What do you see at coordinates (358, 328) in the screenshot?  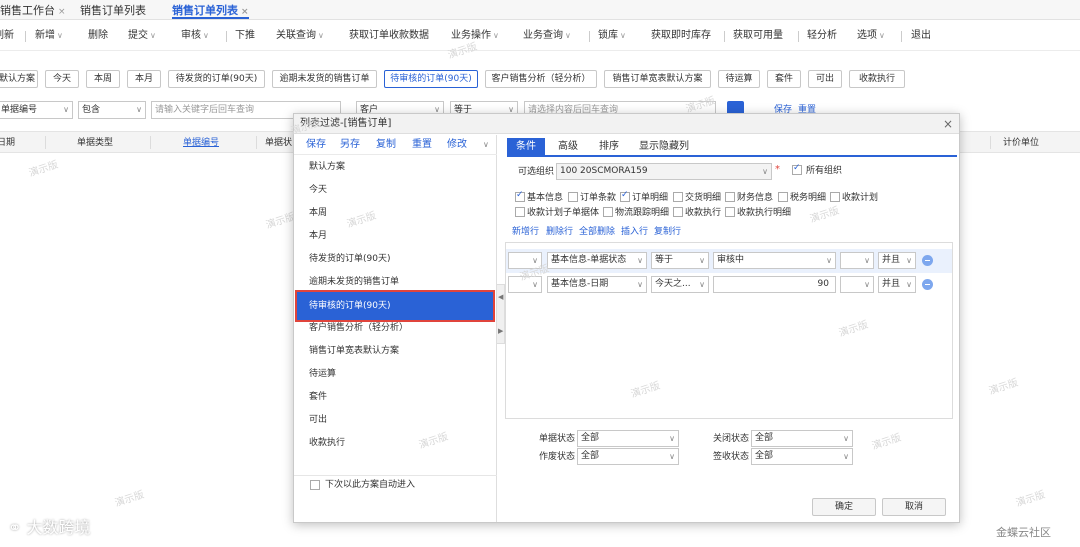 I see `scheme-item: 客户销售分析（轻分析）` at bounding box center [358, 328].